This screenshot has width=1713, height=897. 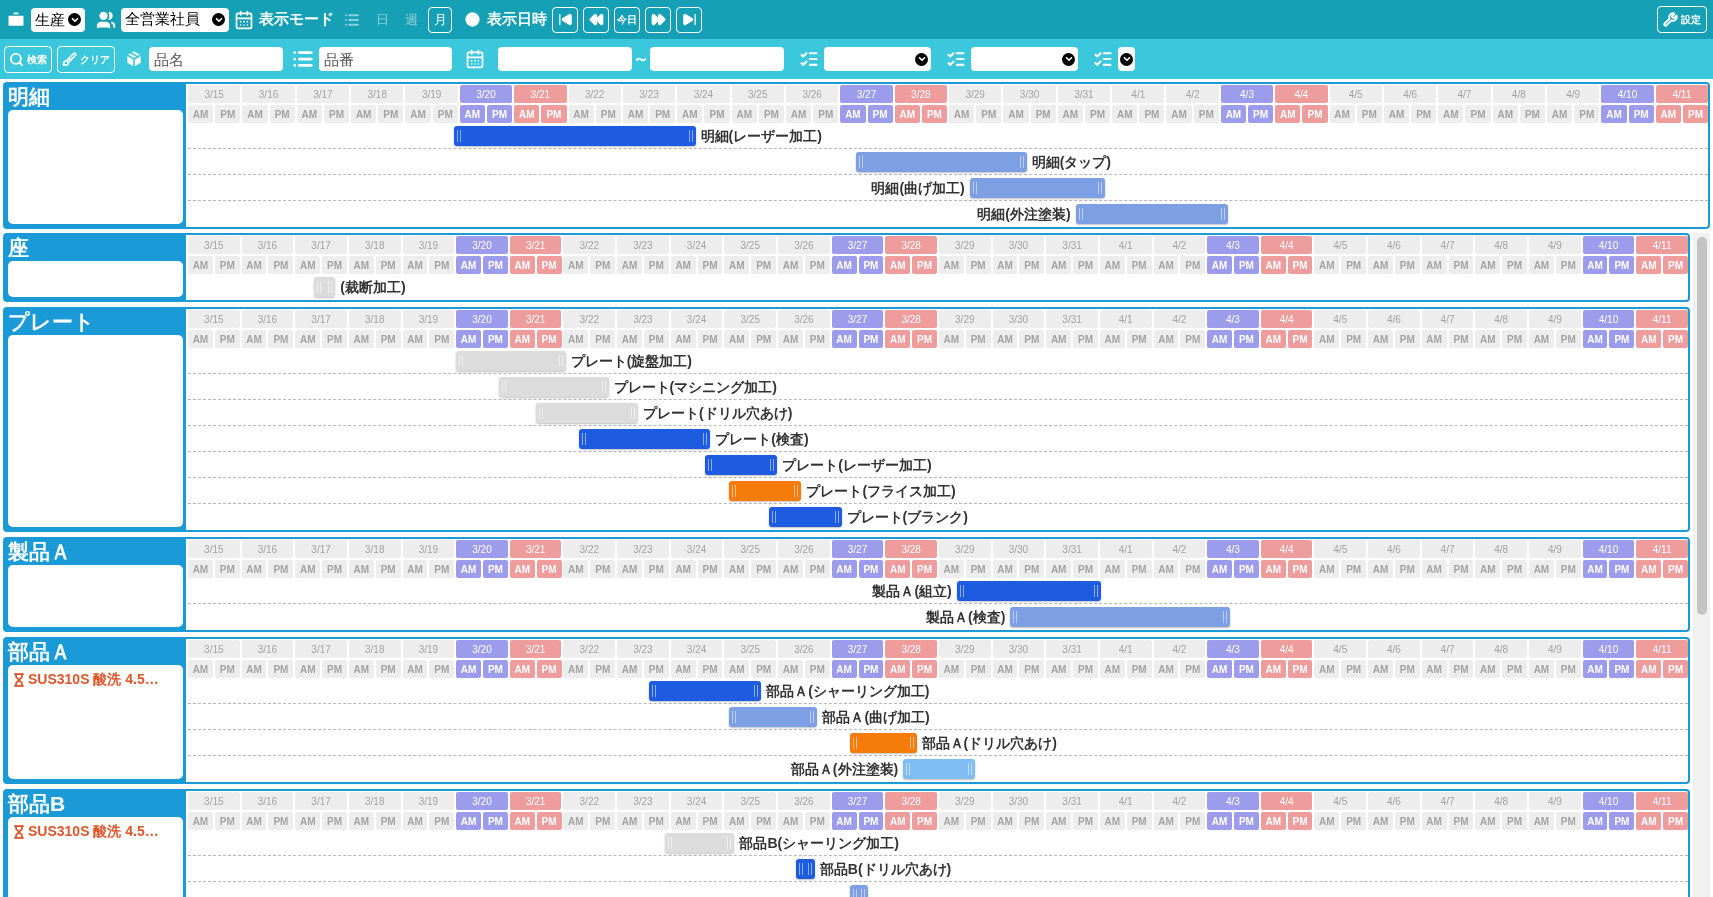 What do you see at coordinates (565, 59) in the screenshot?
I see `start-date-field` at bounding box center [565, 59].